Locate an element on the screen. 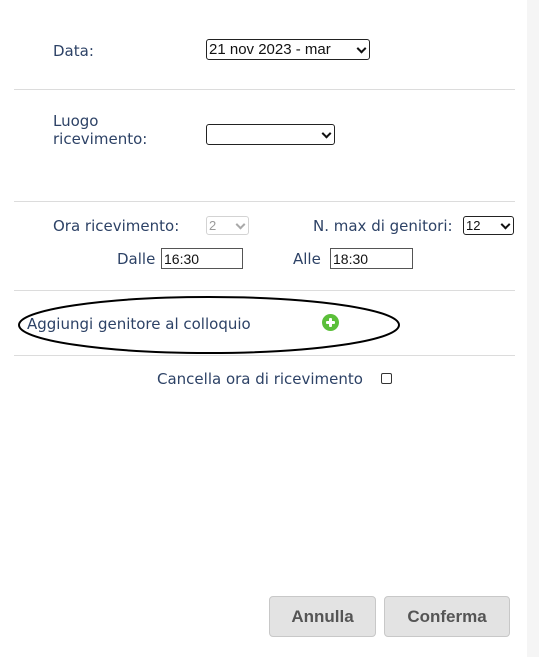 This screenshot has width=539, height=657. dalle-input is located at coordinates (202, 258).